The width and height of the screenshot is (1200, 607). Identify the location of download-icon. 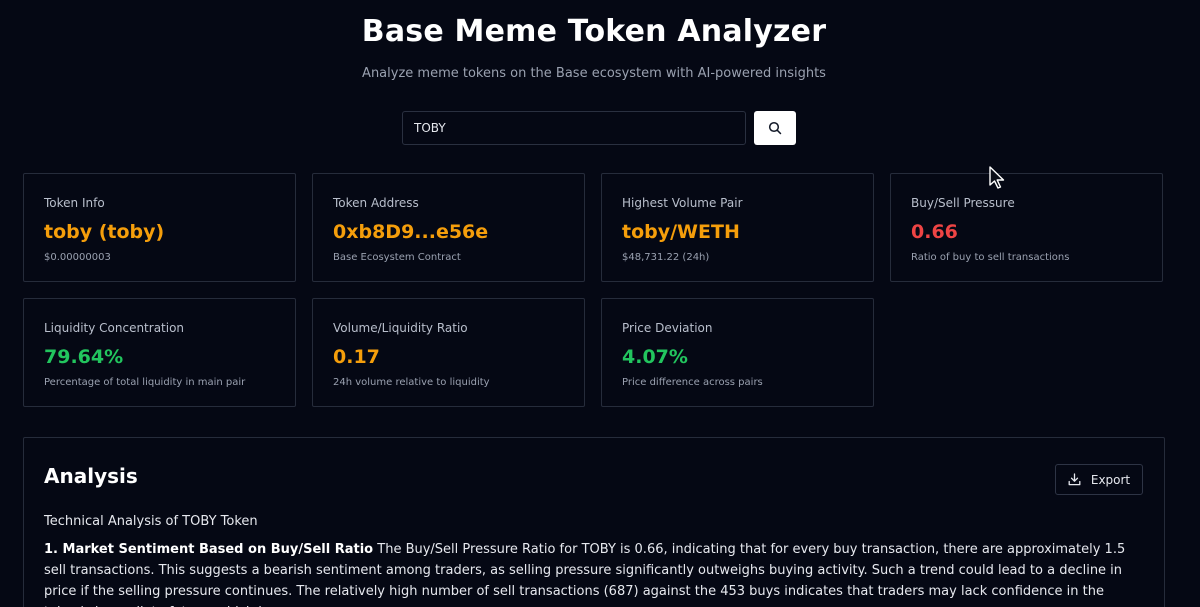
(1074, 479).